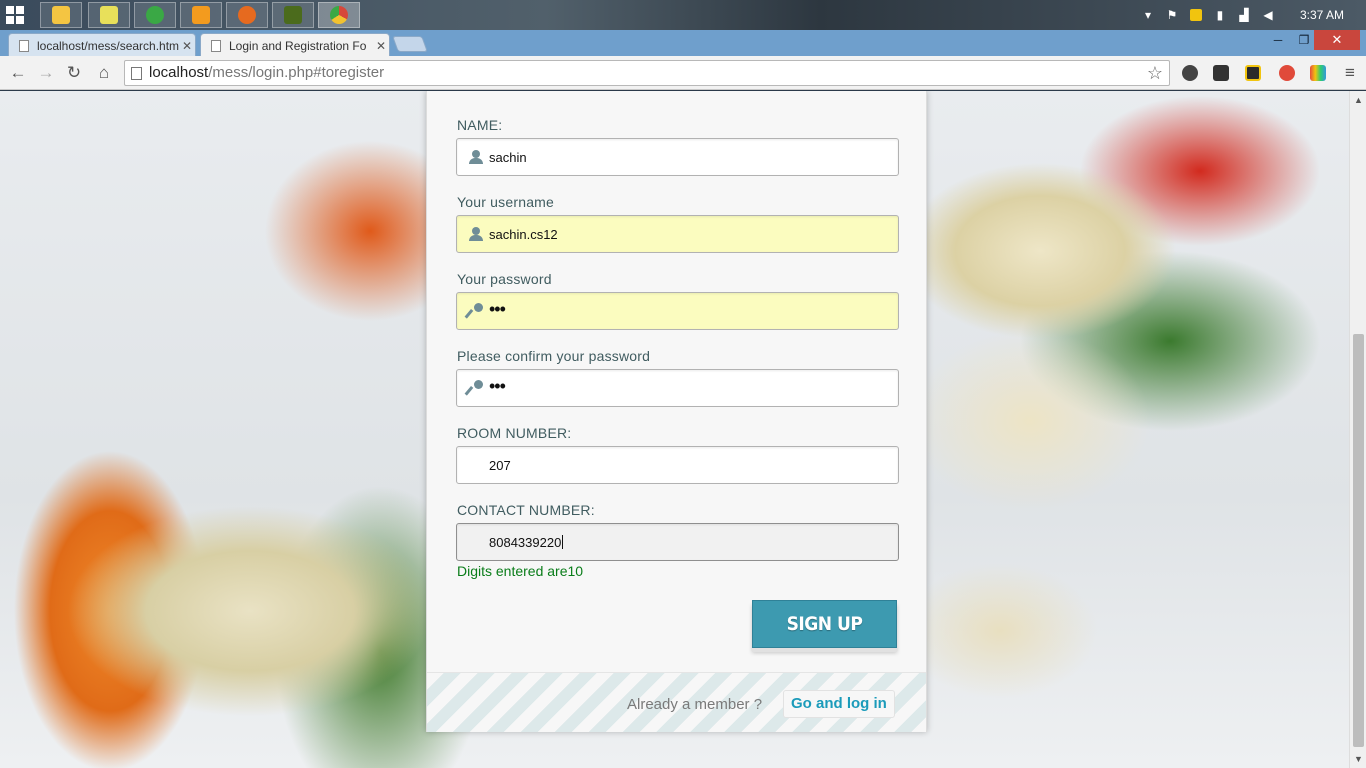 This screenshot has height=768, width=1366. I want to click on taskbar-clock: 3:37 AM, so click(1322, 15).